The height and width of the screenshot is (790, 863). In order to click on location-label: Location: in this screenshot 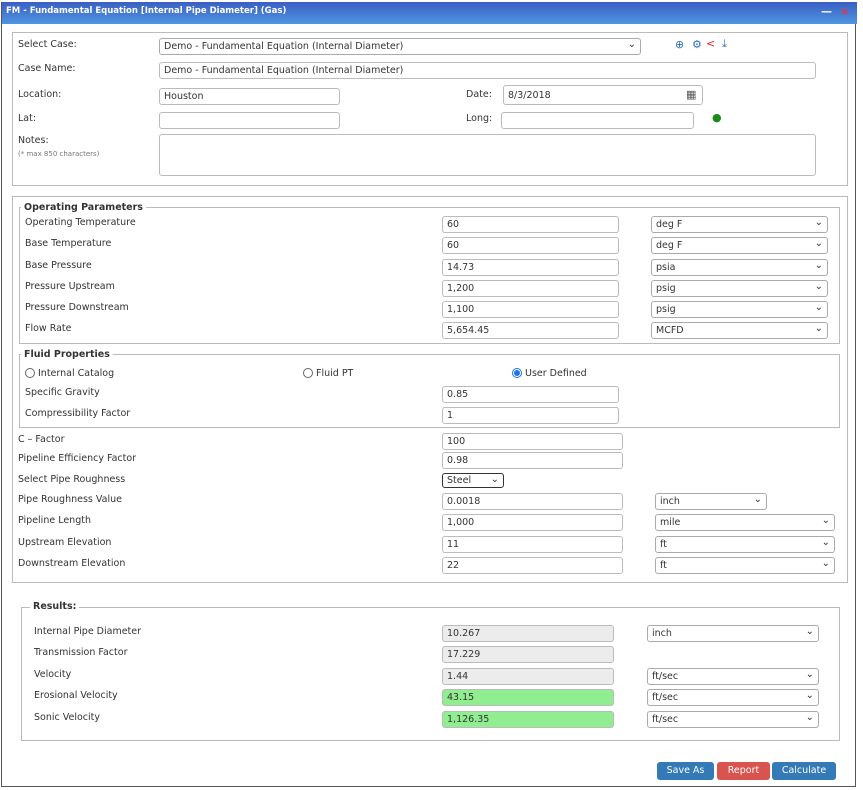, I will do `click(40, 94)`.